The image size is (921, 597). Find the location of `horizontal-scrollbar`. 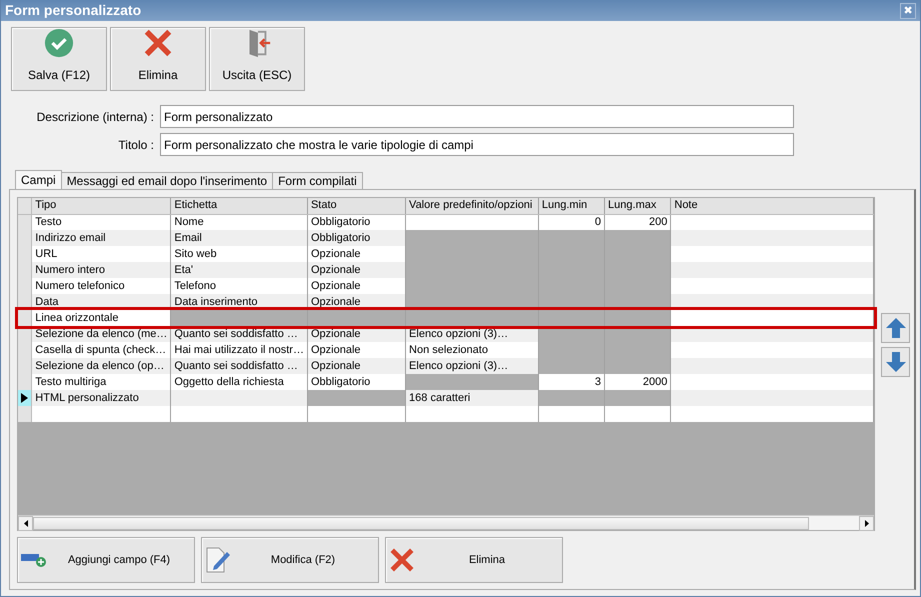

horizontal-scrollbar is located at coordinates (446, 522).